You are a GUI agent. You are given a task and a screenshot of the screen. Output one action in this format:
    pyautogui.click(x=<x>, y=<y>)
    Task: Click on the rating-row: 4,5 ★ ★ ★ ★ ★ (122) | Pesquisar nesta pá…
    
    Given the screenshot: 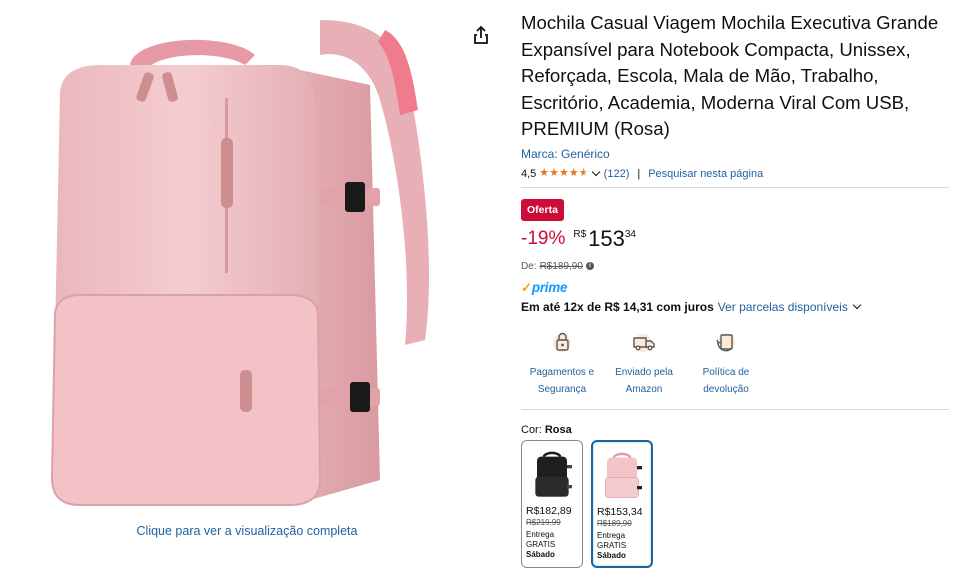 What is the action you would take?
    pyautogui.click(x=735, y=174)
    